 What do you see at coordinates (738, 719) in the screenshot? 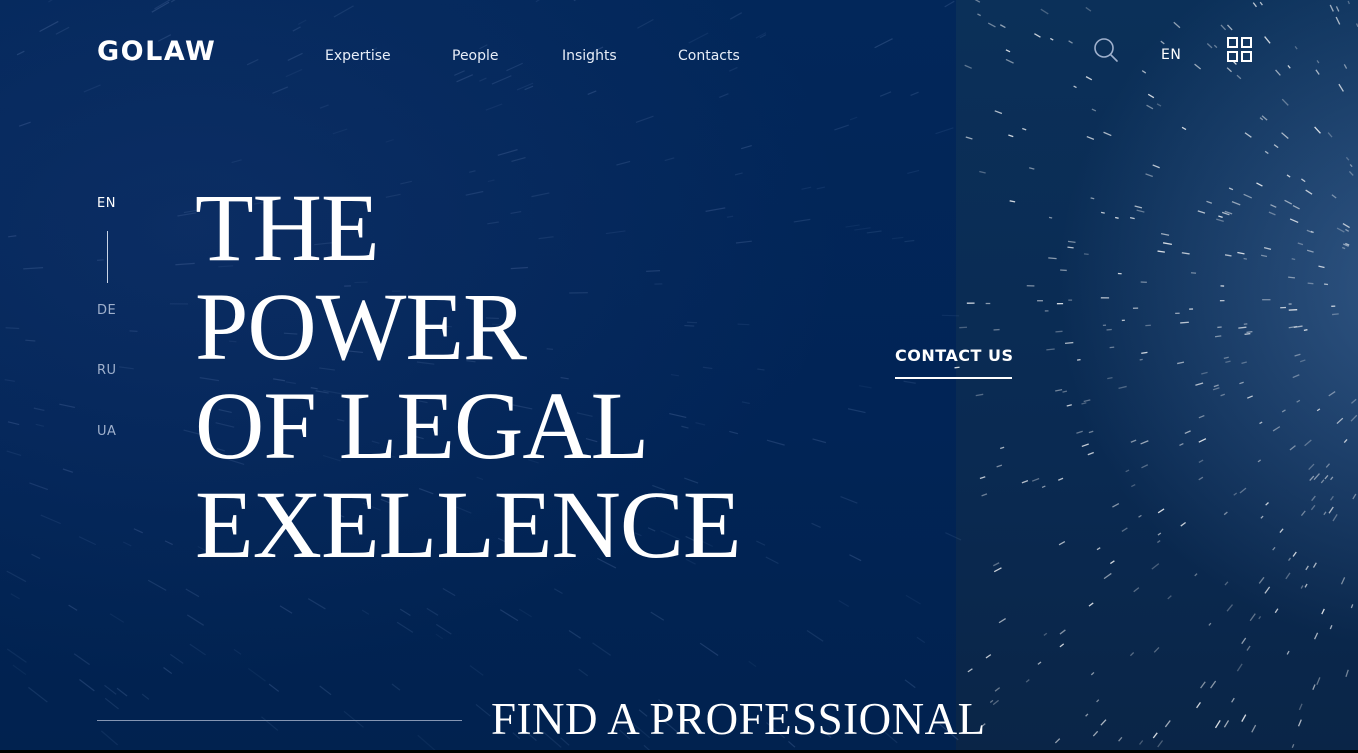
I see `find-professional-heading: FIND A PROFESSIONAL` at bounding box center [738, 719].